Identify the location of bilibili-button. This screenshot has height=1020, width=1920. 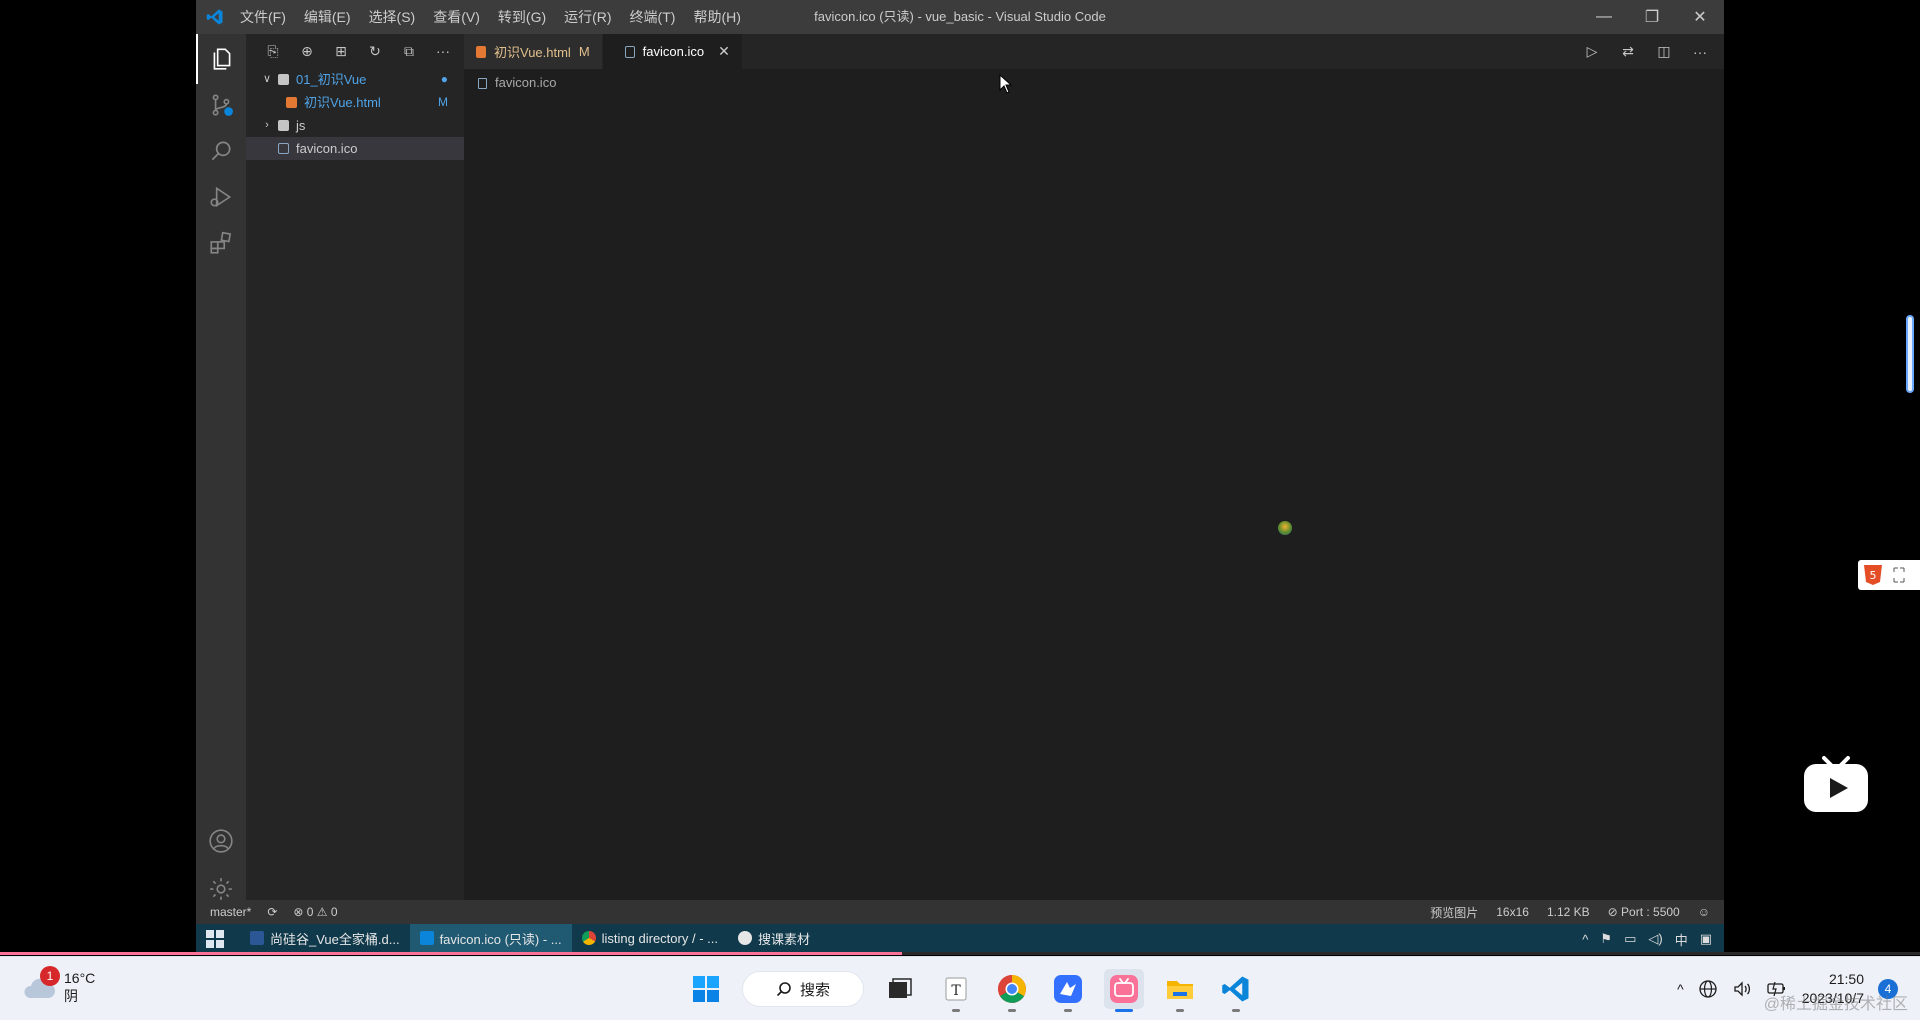
(1124, 990).